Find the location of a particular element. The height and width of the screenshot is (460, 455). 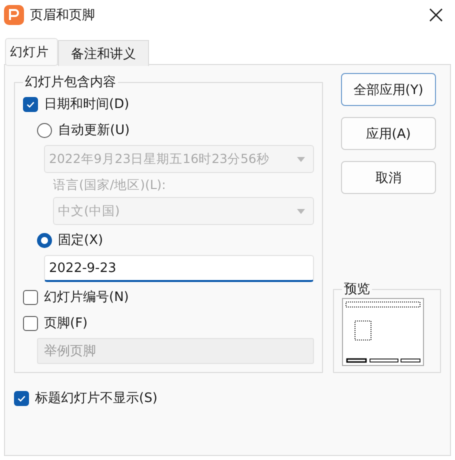

dialog-button: 取消 is located at coordinates (388, 177).